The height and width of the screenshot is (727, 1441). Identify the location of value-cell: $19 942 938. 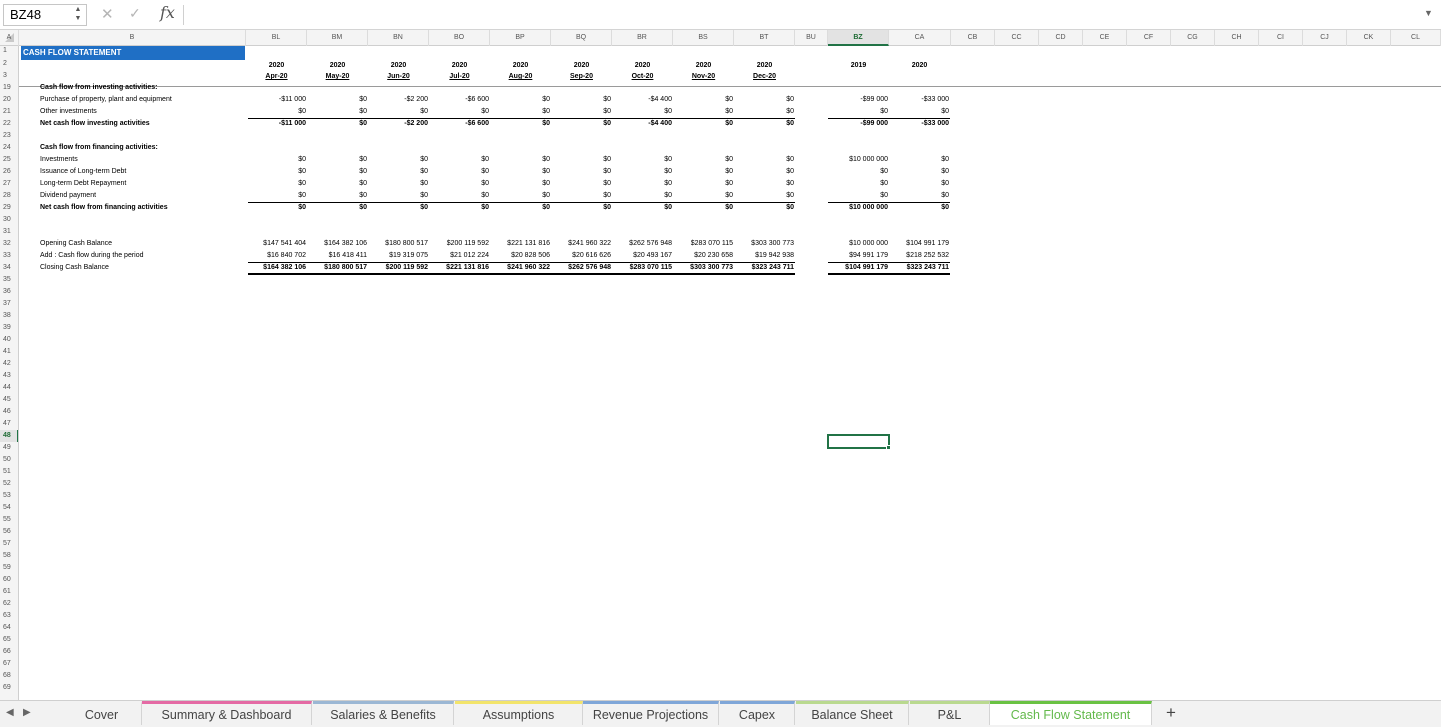
(764, 256).